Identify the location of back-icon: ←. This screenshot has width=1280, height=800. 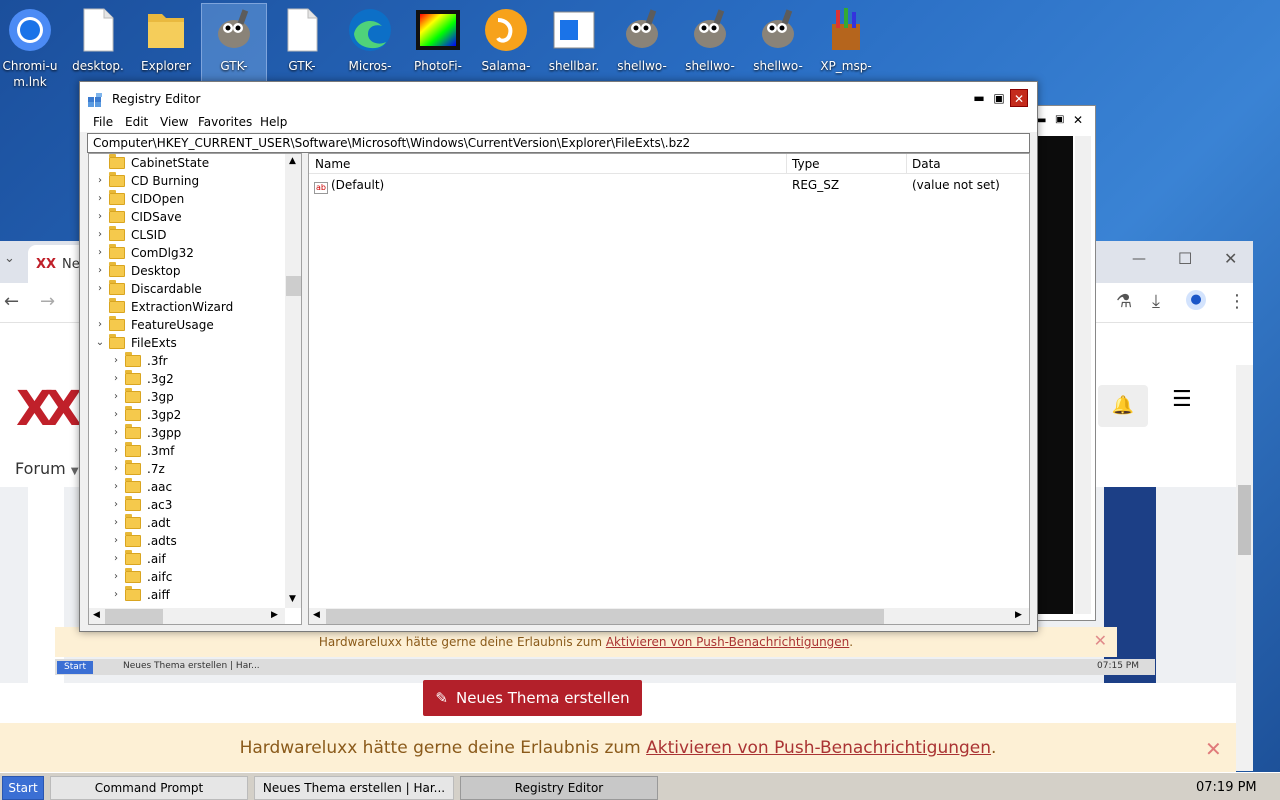
(11, 301).